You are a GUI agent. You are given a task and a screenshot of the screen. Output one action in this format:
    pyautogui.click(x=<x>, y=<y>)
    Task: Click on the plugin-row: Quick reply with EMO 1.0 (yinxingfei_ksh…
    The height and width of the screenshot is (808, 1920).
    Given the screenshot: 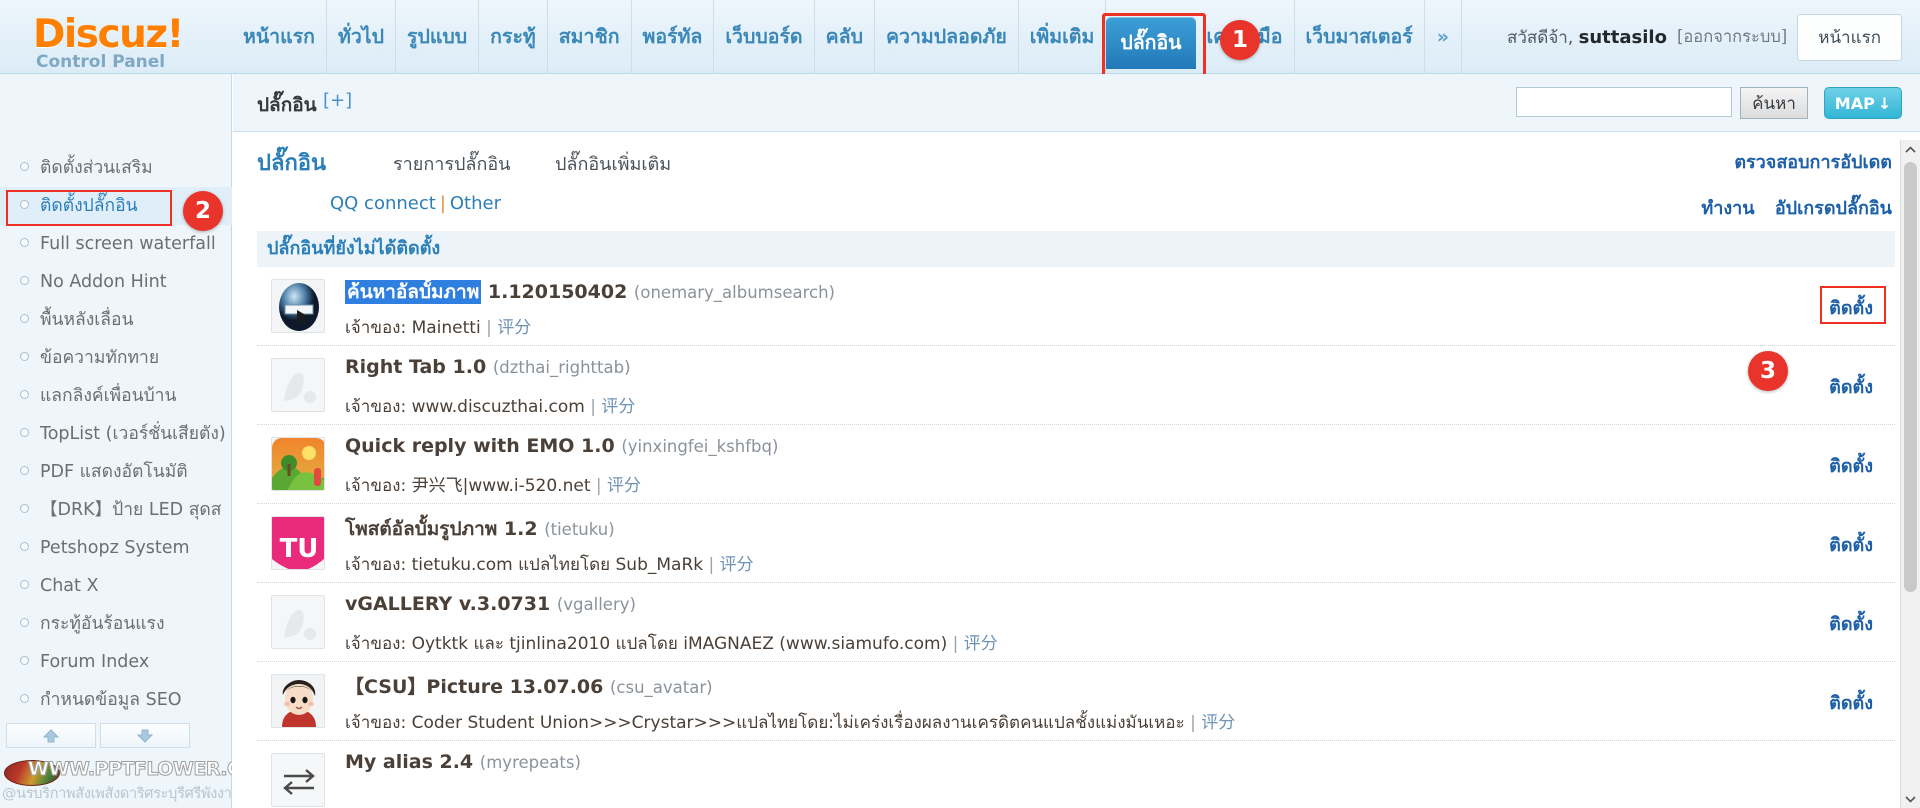 What is the action you would take?
    pyautogui.click(x=1076, y=464)
    